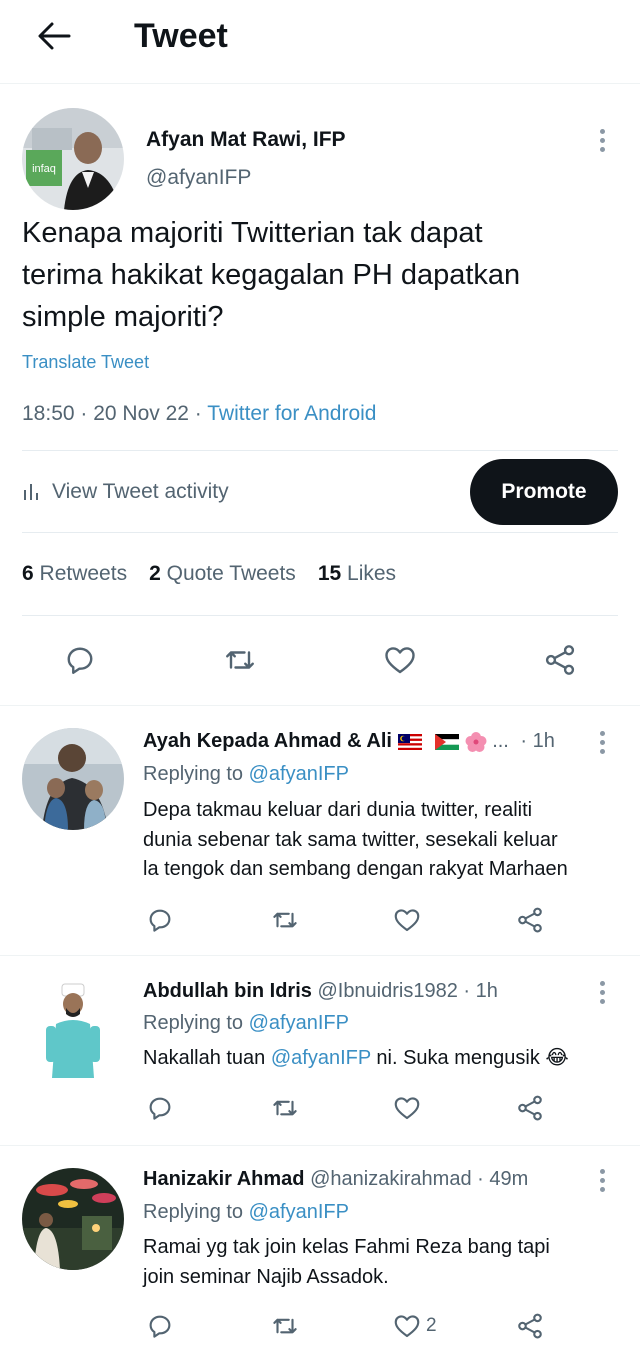 This screenshot has width=640, height=1362. I want to click on palestine-flag-icon, so click(447, 741).